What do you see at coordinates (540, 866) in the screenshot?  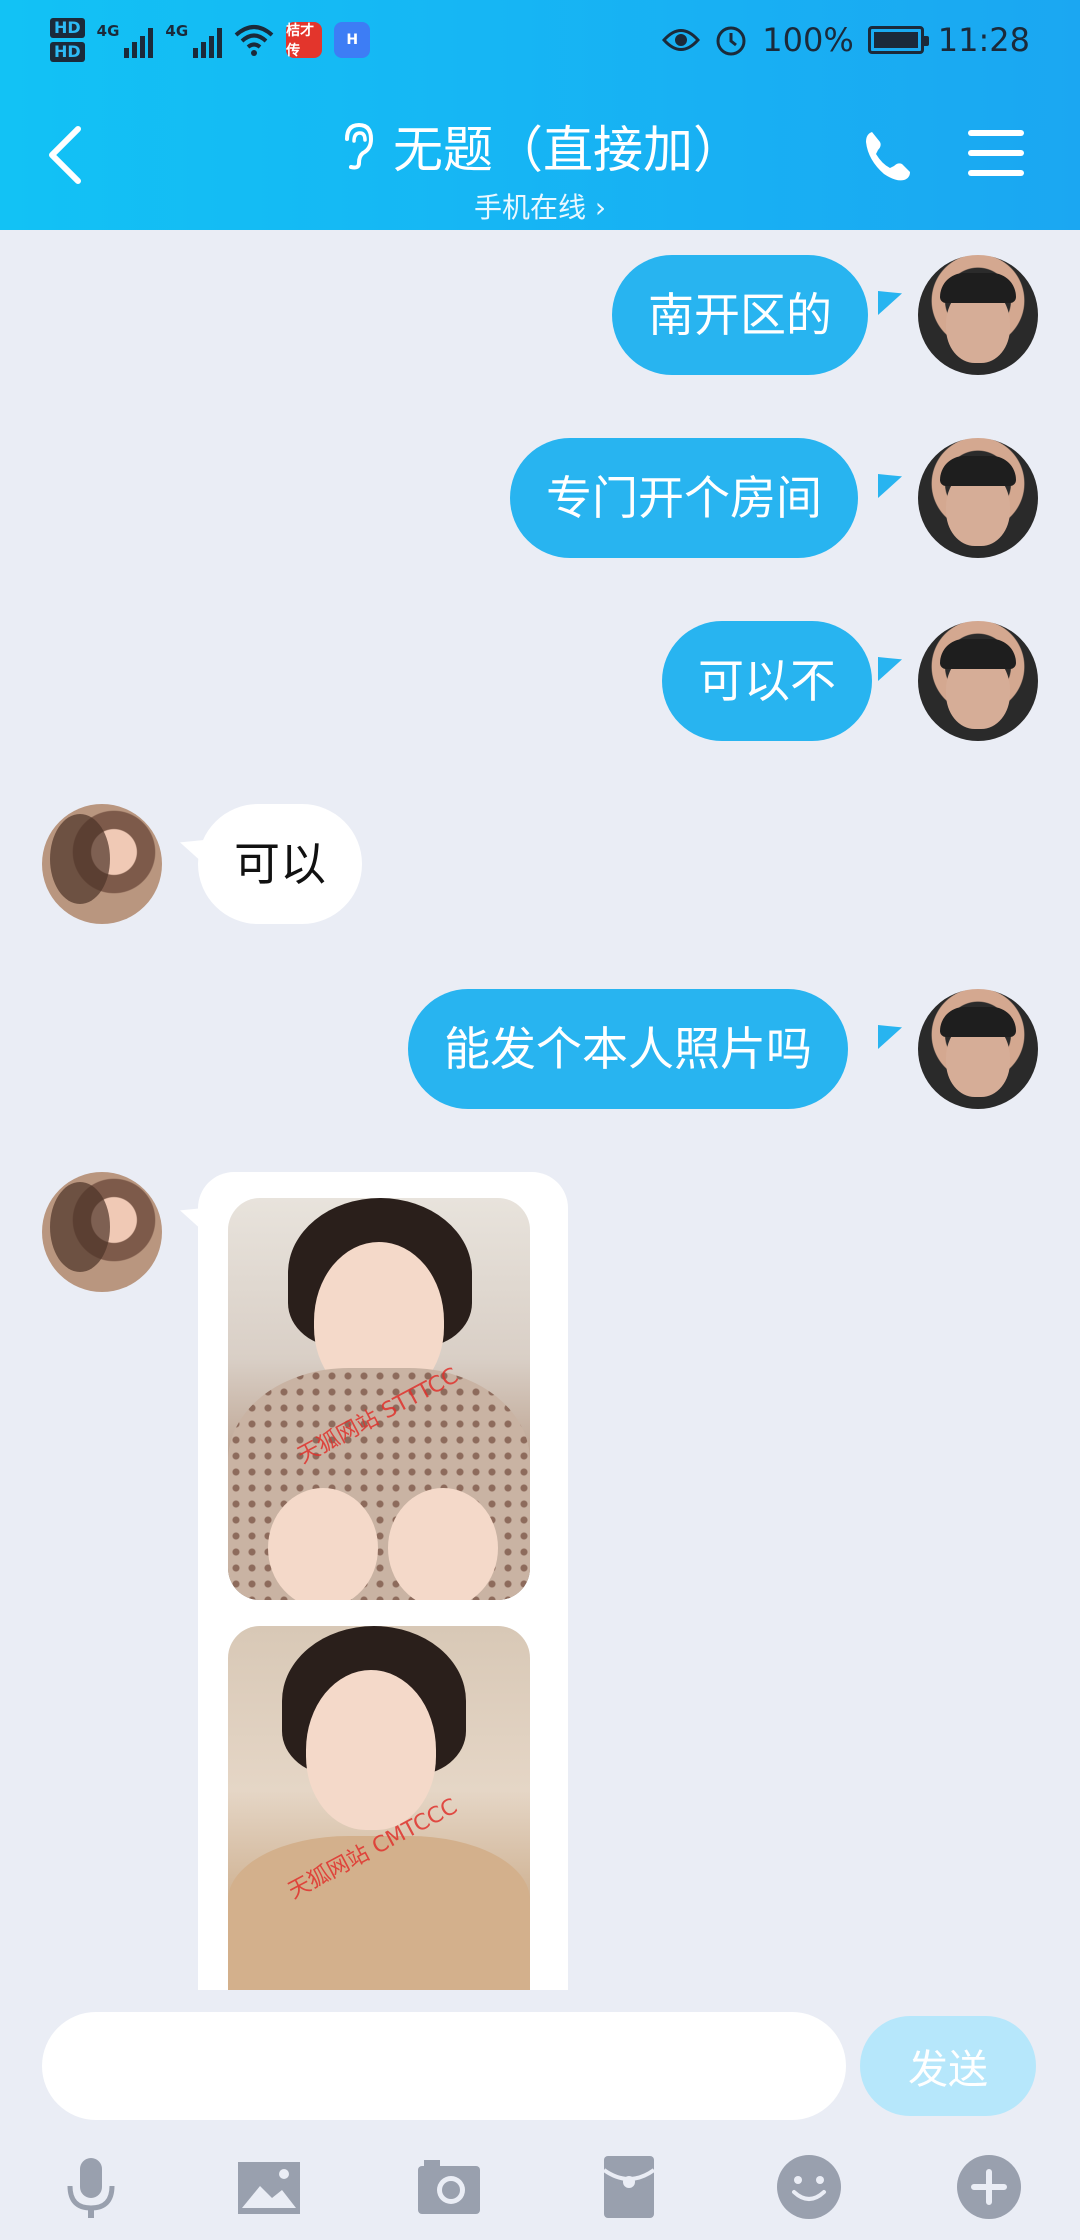 I see `message-row: 可以` at bounding box center [540, 866].